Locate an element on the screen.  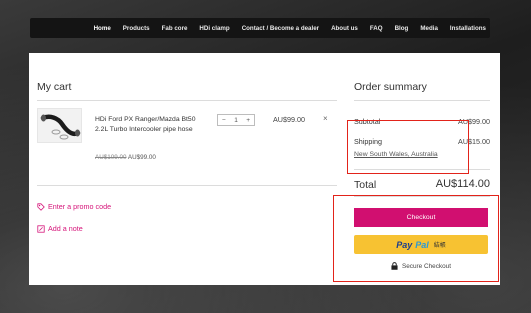
cart-title: My cart is located at coordinates (54, 87).